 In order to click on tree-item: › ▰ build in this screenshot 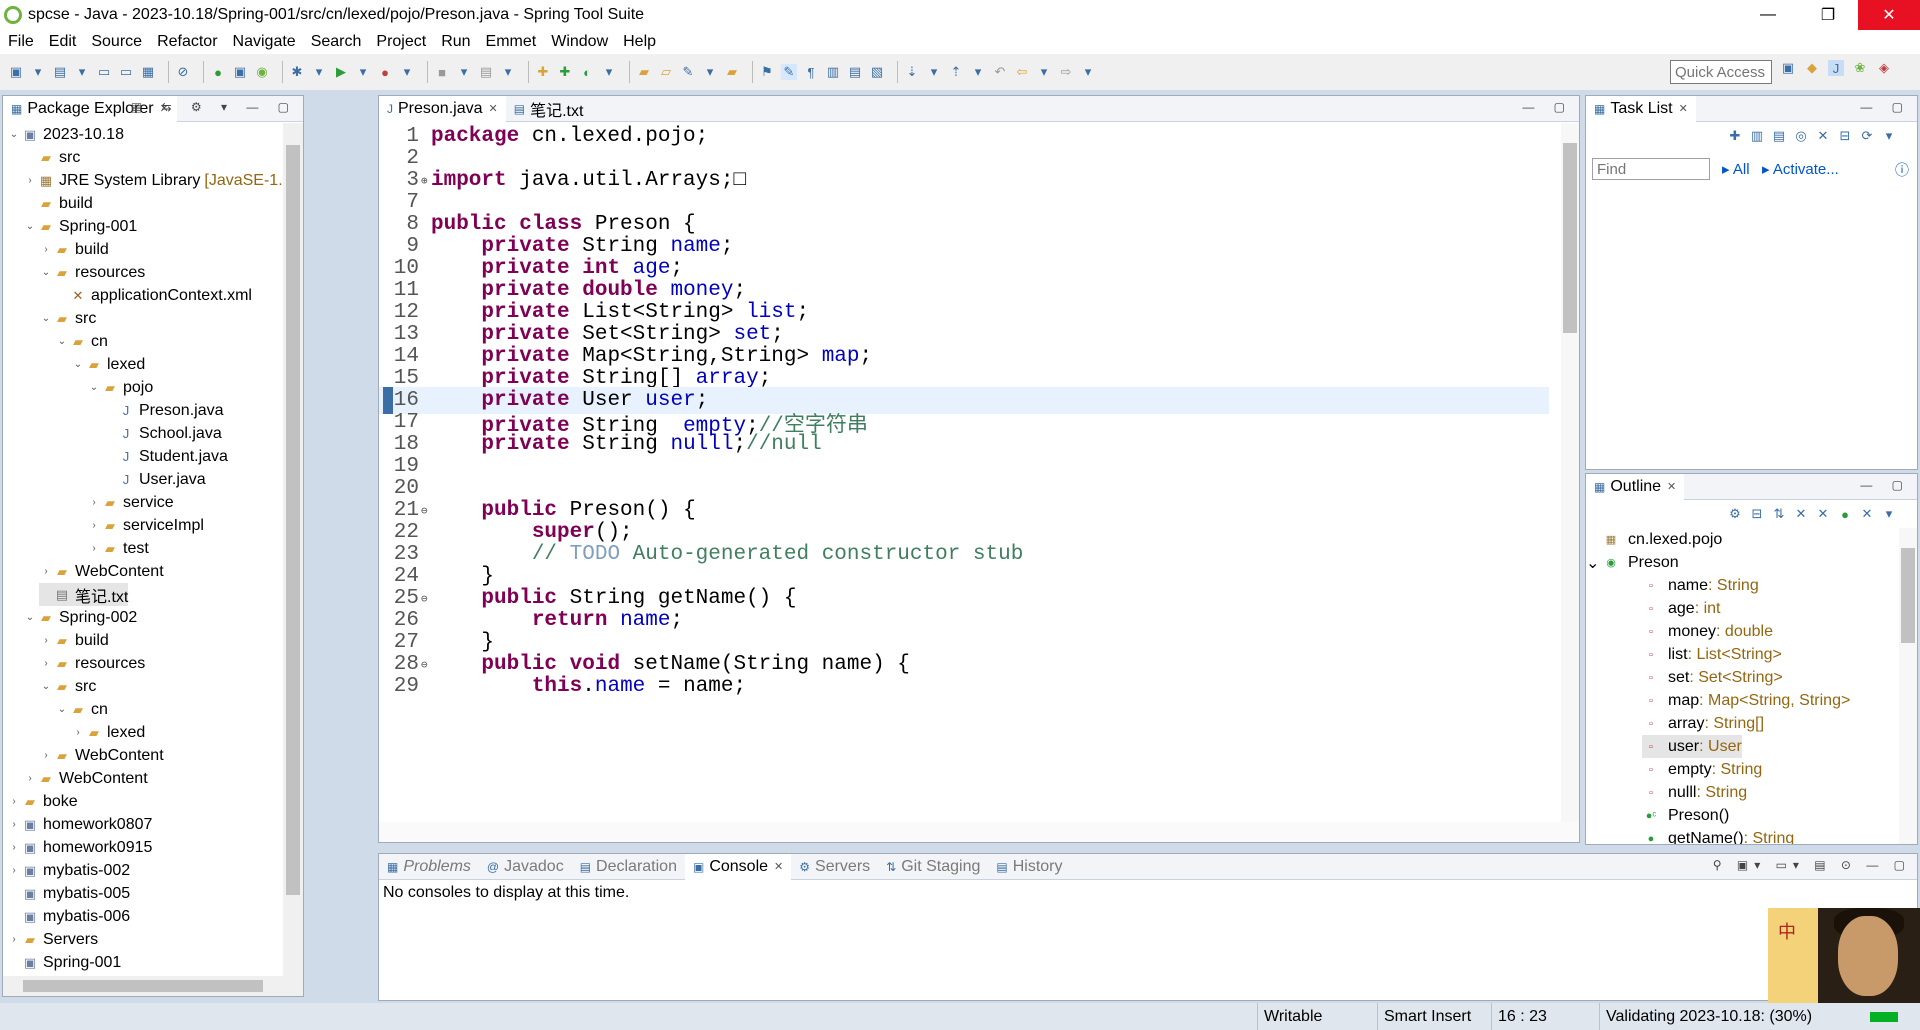, I will do `click(73, 249)`.